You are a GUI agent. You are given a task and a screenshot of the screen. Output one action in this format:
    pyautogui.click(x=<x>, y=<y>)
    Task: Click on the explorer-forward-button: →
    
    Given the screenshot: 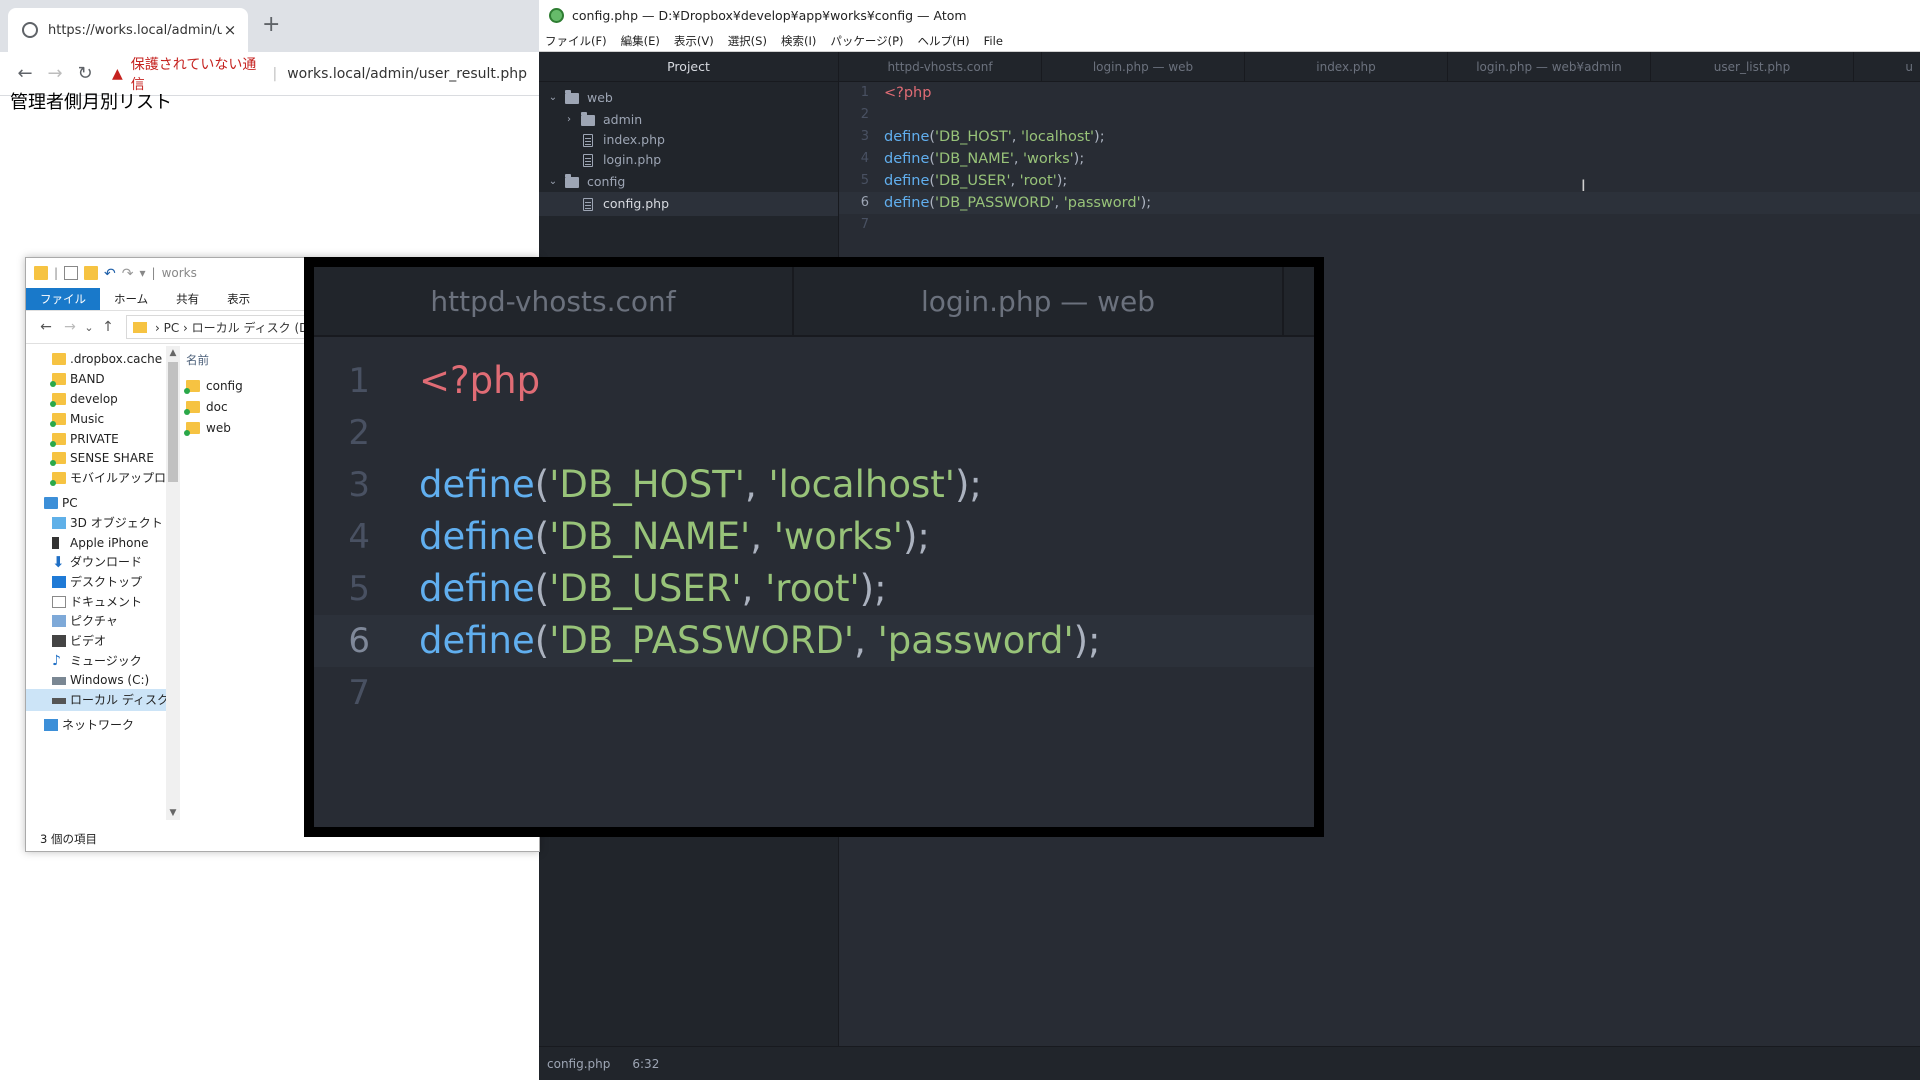 What is the action you would take?
    pyautogui.click(x=70, y=327)
    